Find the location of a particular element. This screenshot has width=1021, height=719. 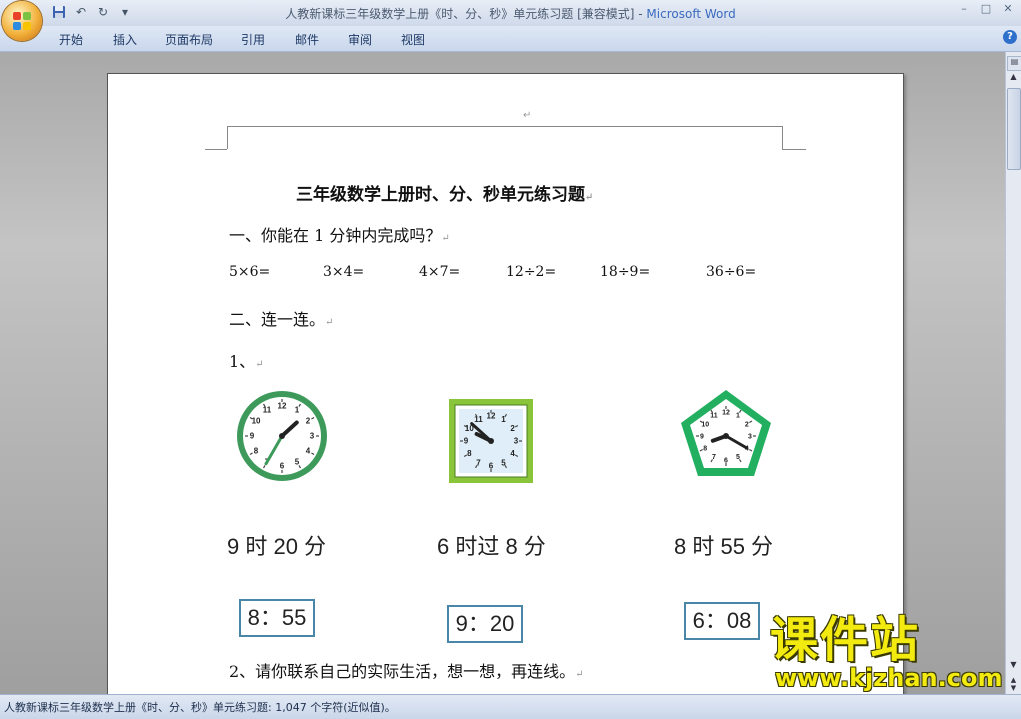

office-button is located at coordinates (22, 21).